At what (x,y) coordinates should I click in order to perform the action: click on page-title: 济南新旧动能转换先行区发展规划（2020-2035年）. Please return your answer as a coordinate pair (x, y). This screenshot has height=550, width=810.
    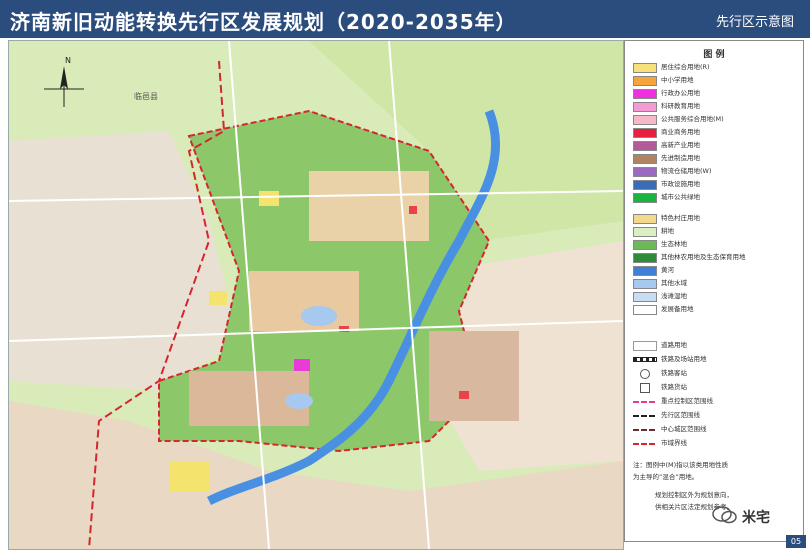
    Looking at the image, I should click on (263, 22).